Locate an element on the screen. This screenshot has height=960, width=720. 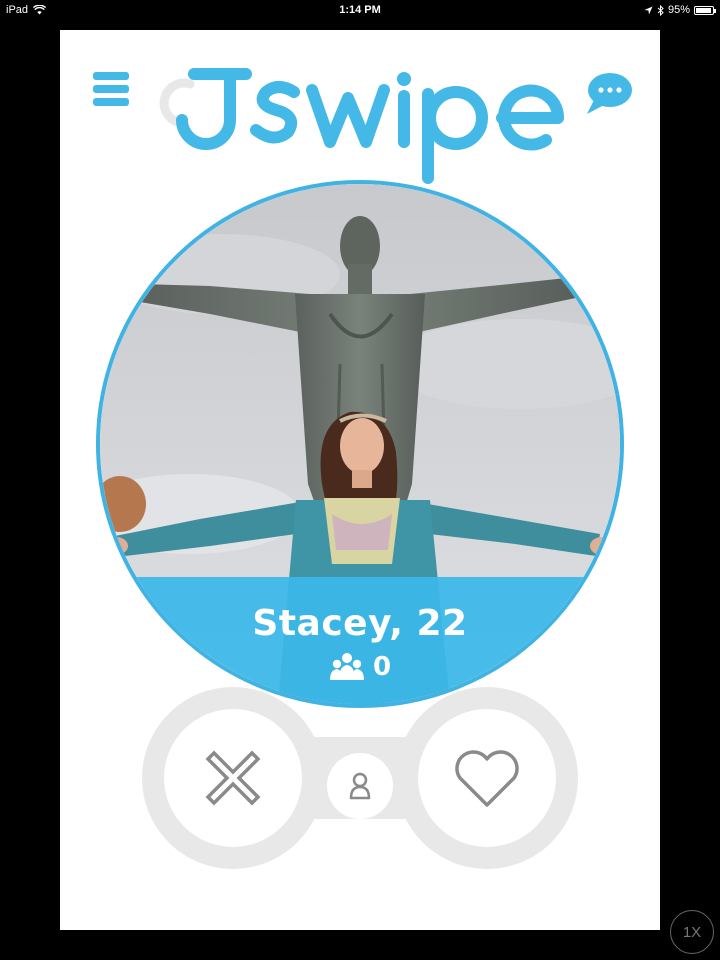
like-button is located at coordinates (487, 778).